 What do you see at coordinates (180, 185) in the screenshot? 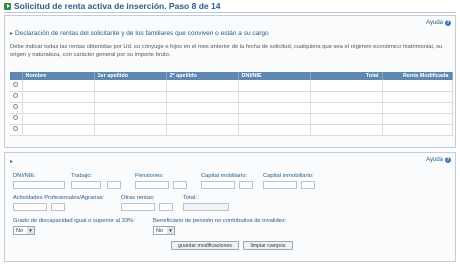
I see `pensiones-decimal-field` at bounding box center [180, 185].